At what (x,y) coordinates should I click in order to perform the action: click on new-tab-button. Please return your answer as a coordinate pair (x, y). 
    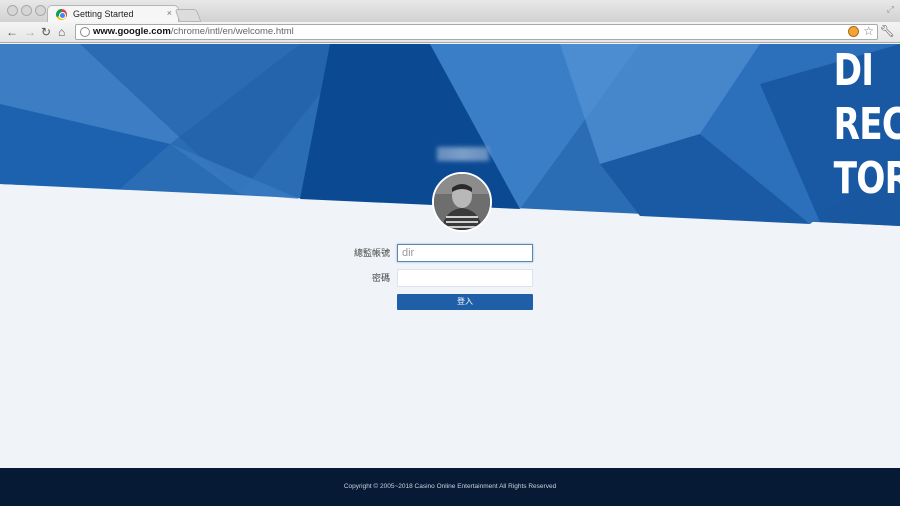
    Looking at the image, I should click on (188, 15).